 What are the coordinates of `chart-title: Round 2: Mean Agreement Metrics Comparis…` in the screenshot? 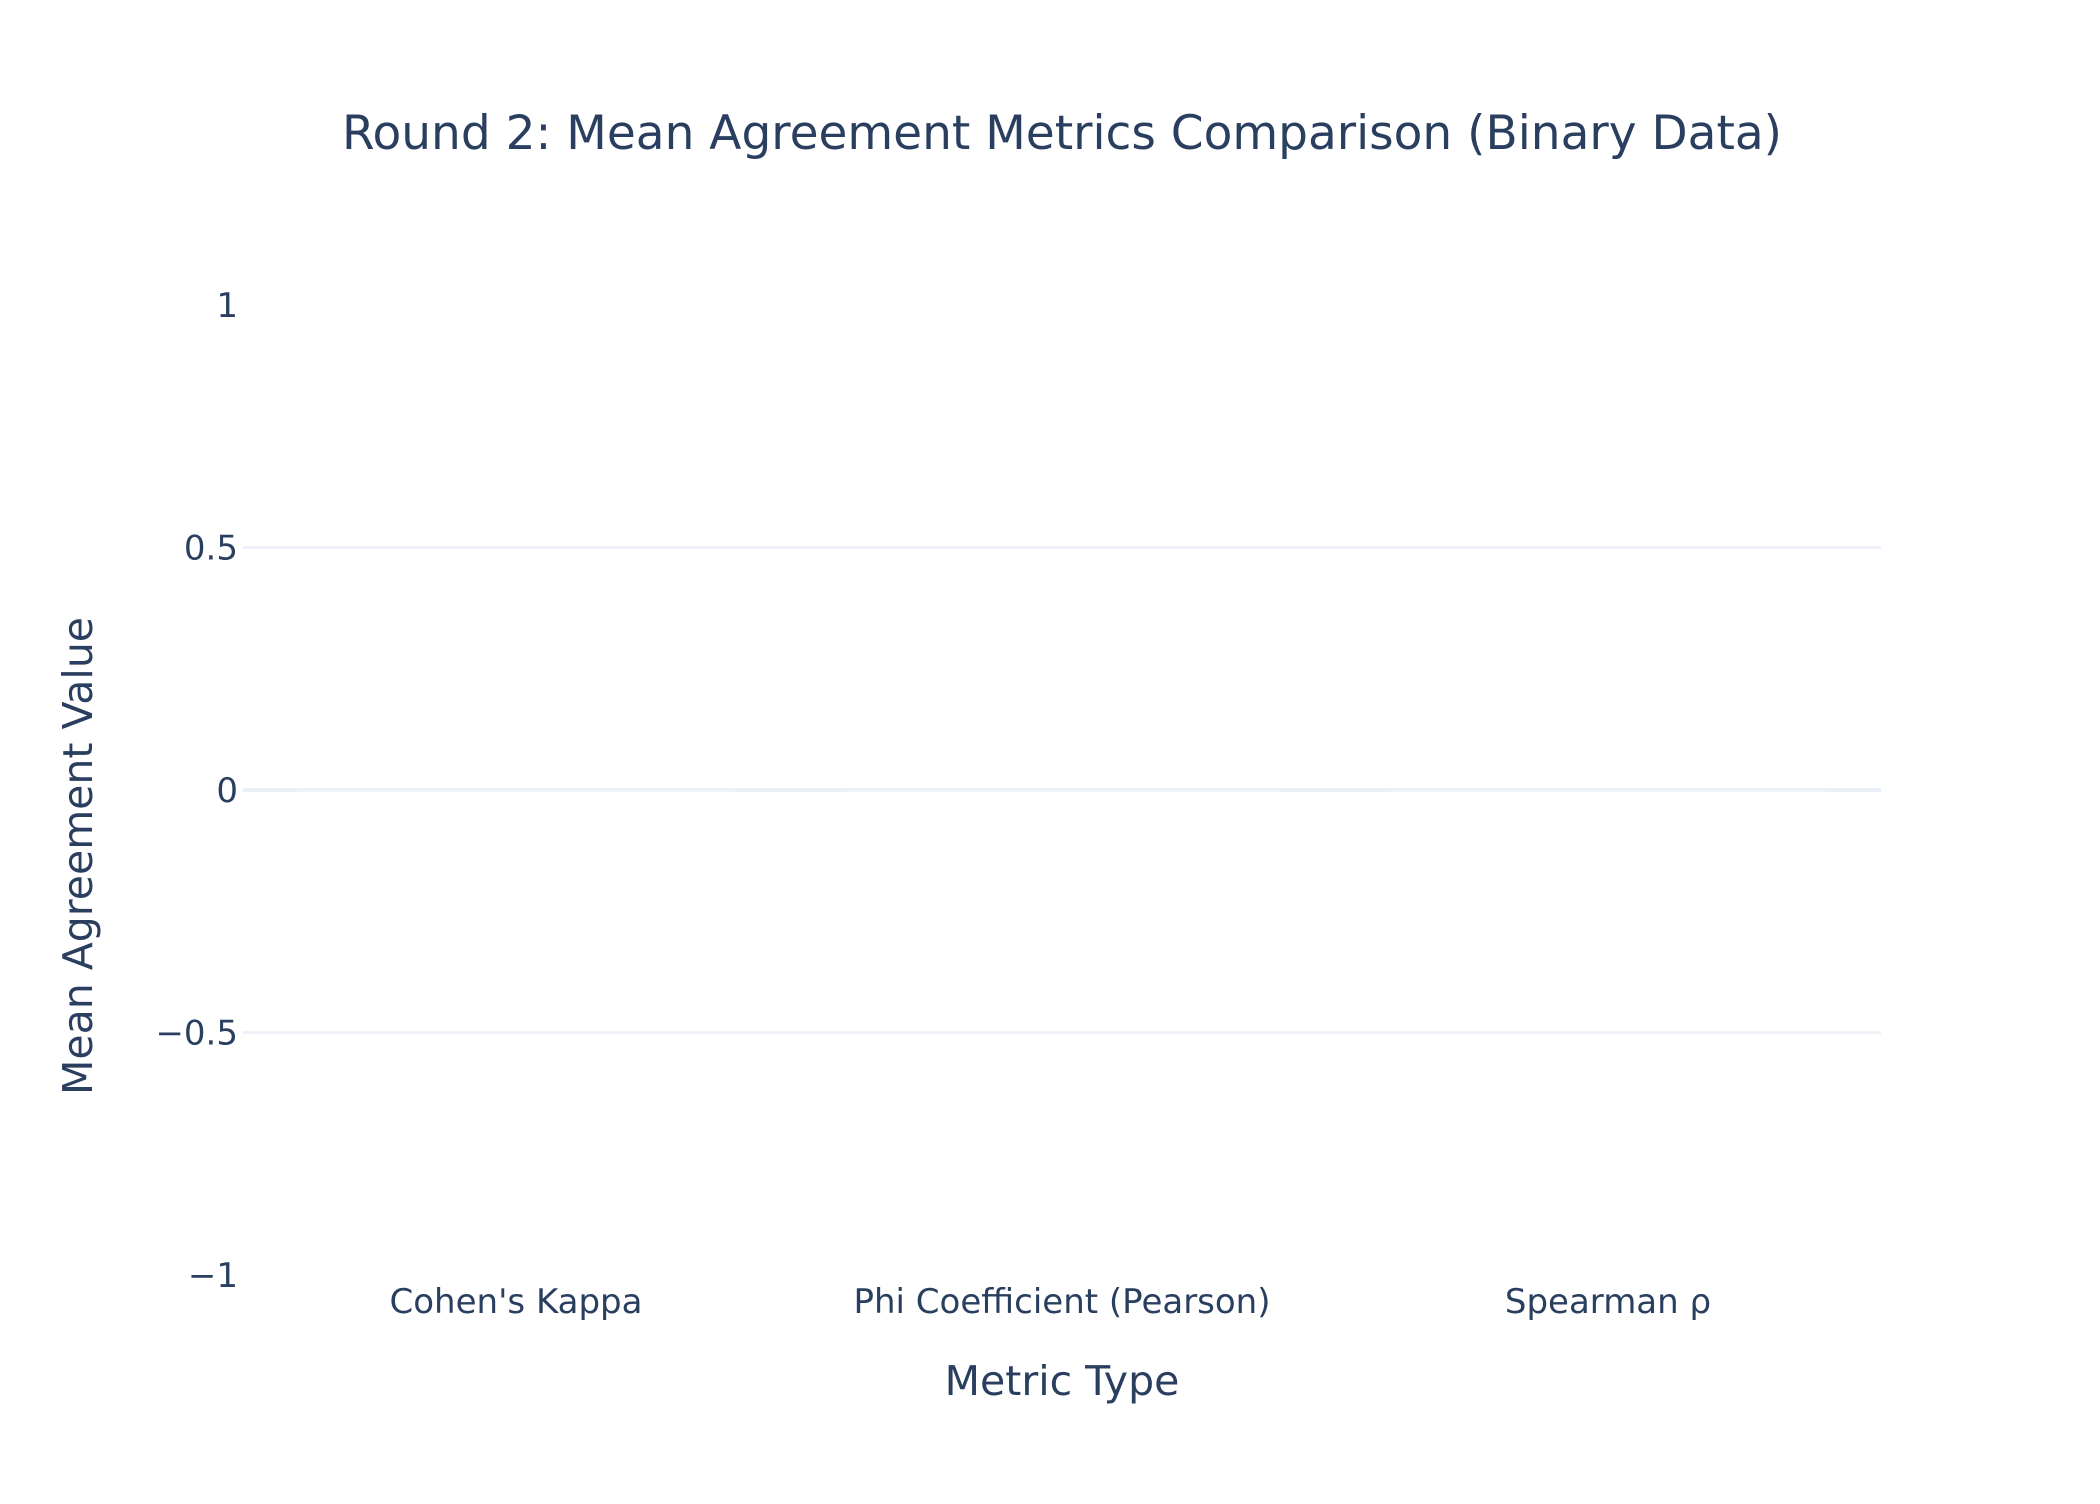 It's located at (1062, 133).